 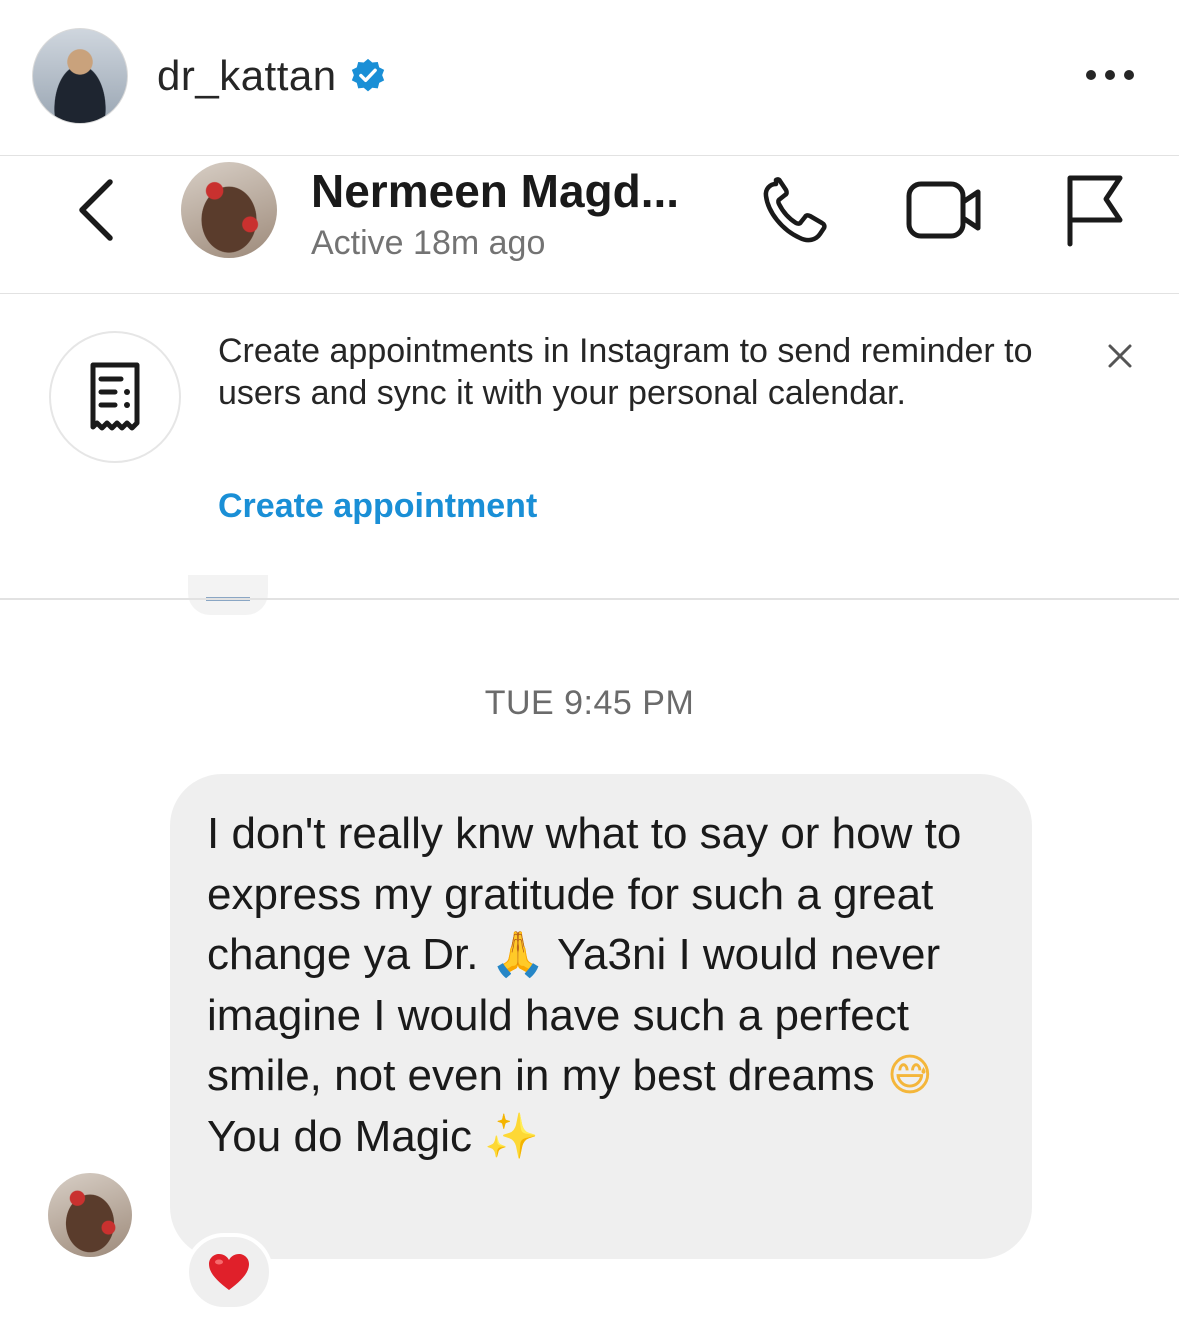 What do you see at coordinates (367, 75) in the screenshot?
I see `verified-badge-icon` at bounding box center [367, 75].